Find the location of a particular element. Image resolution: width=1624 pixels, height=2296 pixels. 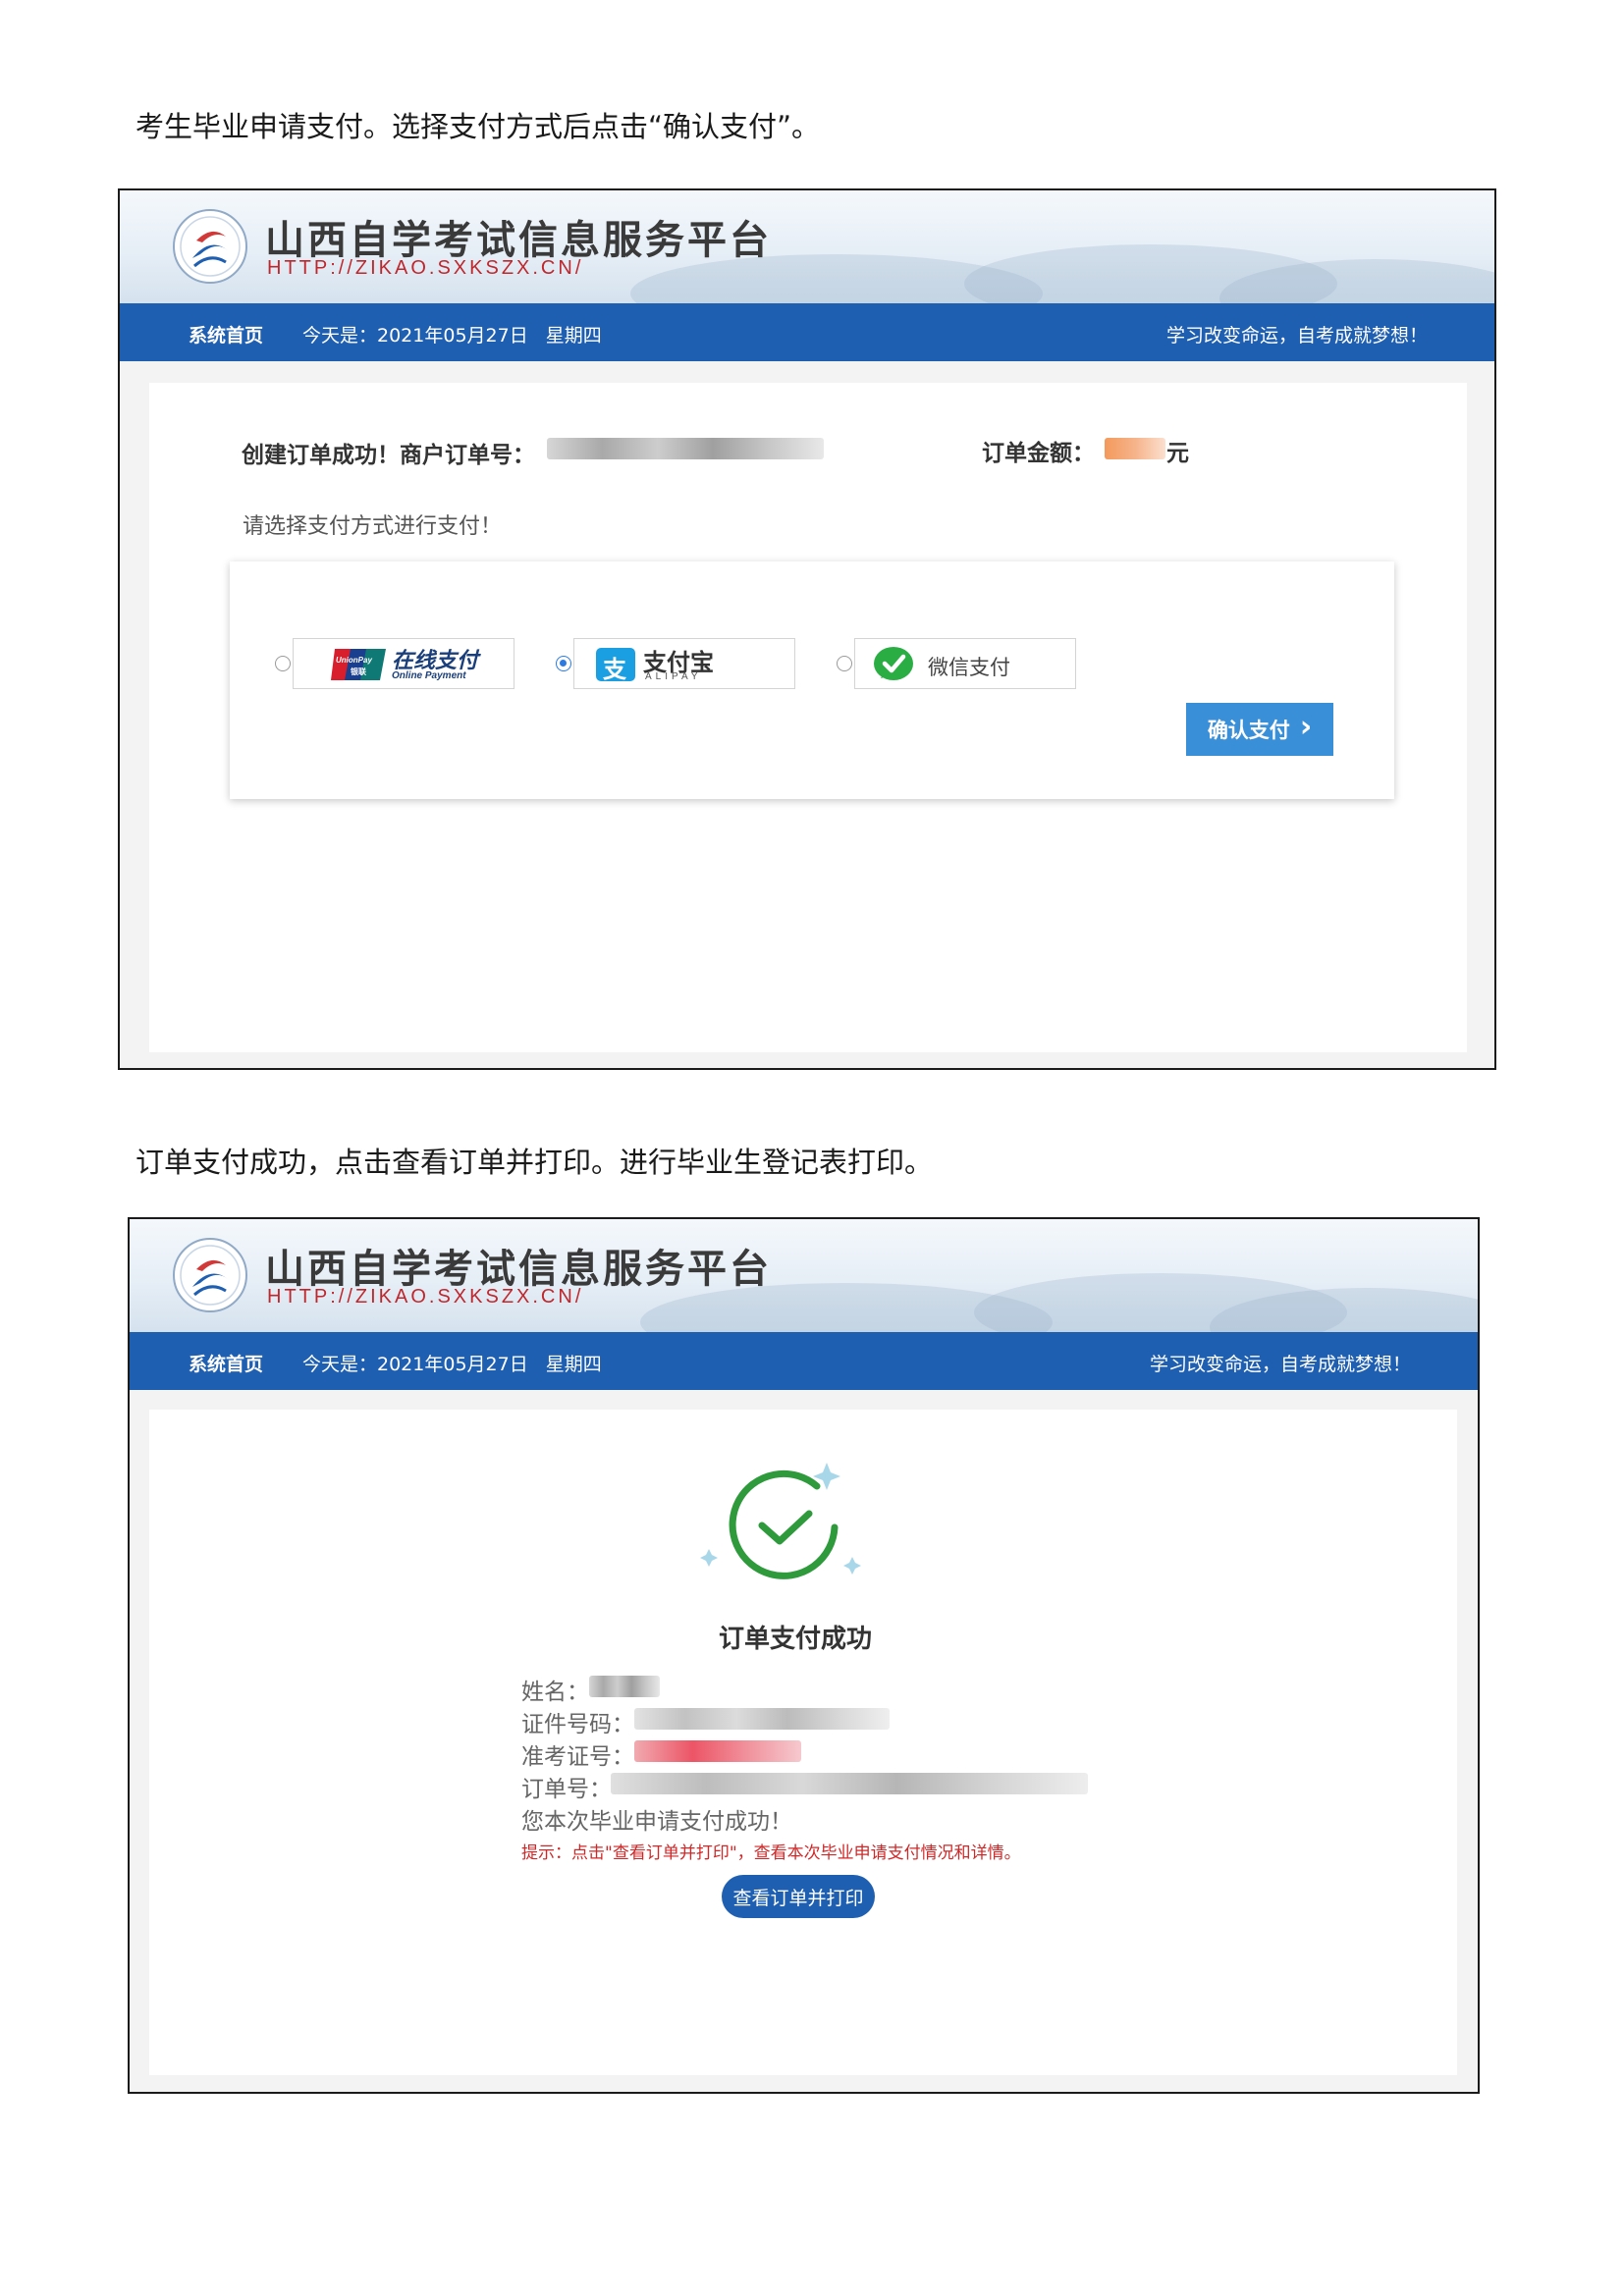

nav-motto: 学习改变命运，自考成就梦想！ is located at coordinates (1296, 336).